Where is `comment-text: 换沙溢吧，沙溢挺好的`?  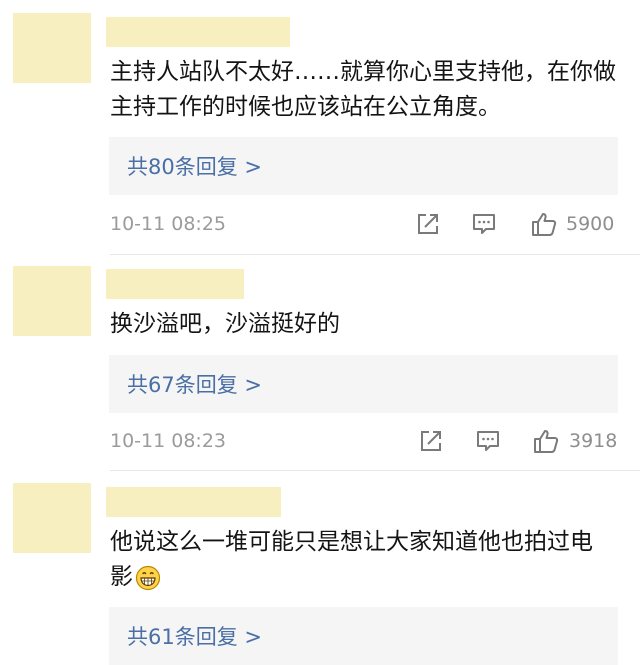 comment-text: 换沙溢吧，沙溢挺好的 is located at coordinates (225, 324).